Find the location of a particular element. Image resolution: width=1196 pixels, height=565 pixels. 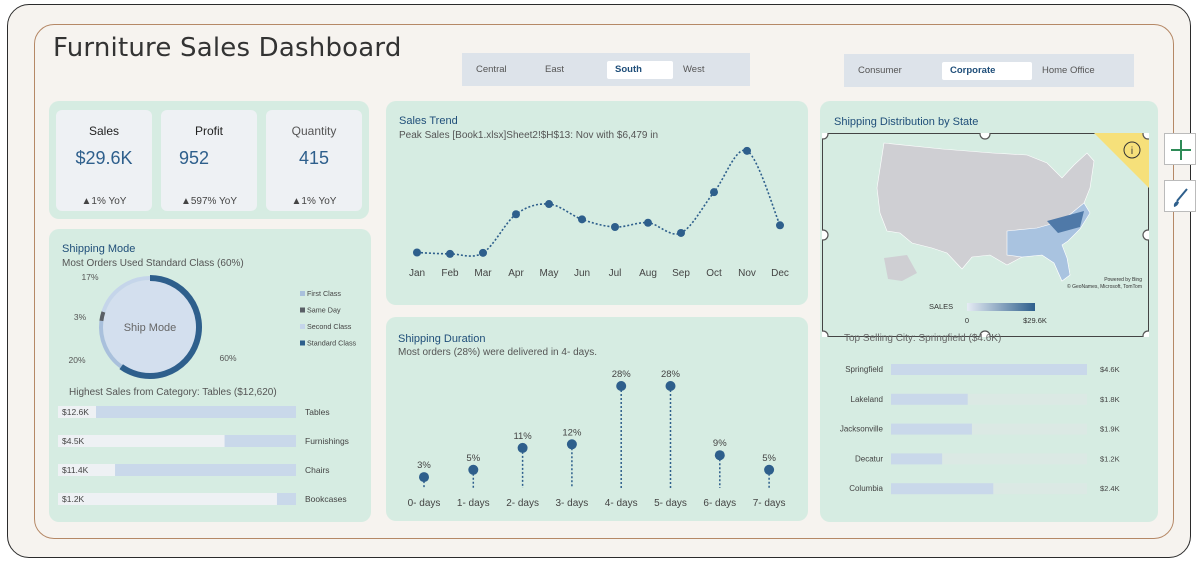

city-label: Springfield is located at coordinates (864, 369).